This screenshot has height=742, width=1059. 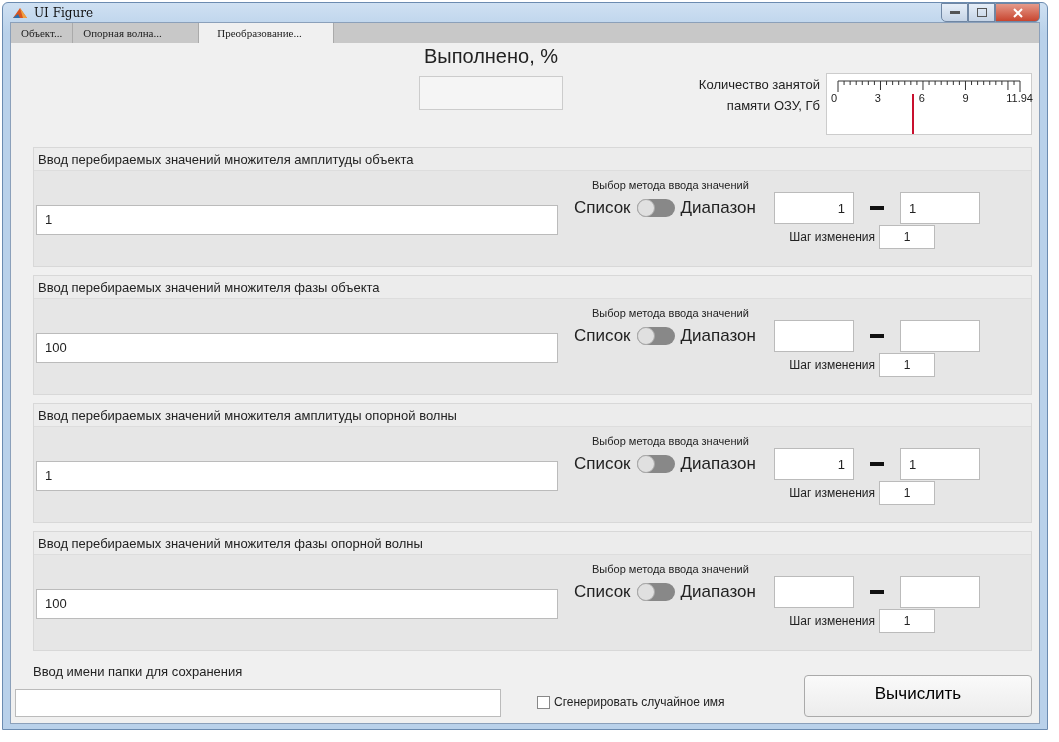 What do you see at coordinates (258, 703) in the screenshot?
I see `folder-field` at bounding box center [258, 703].